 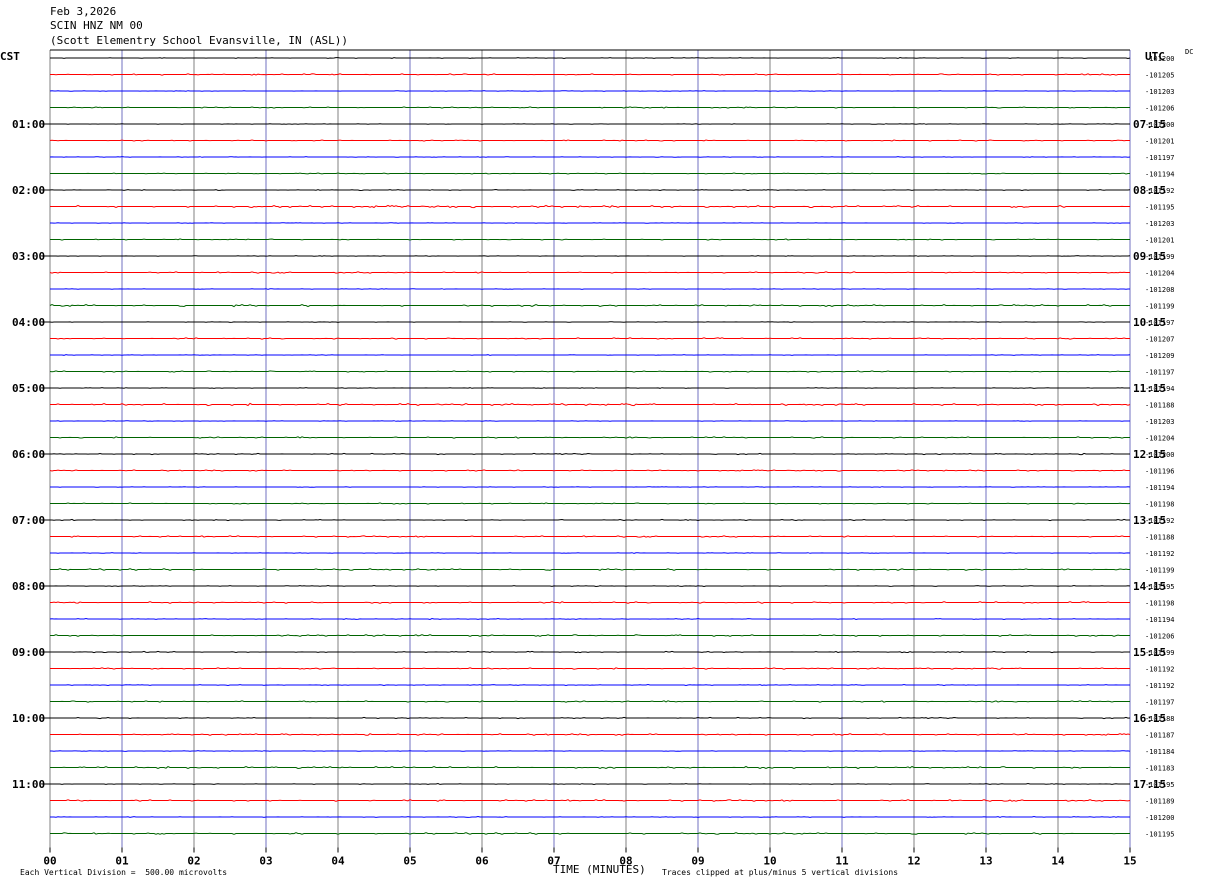 What do you see at coordinates (1149, 520) in the screenshot?
I see `right-time-label: 13:15` at bounding box center [1149, 520].